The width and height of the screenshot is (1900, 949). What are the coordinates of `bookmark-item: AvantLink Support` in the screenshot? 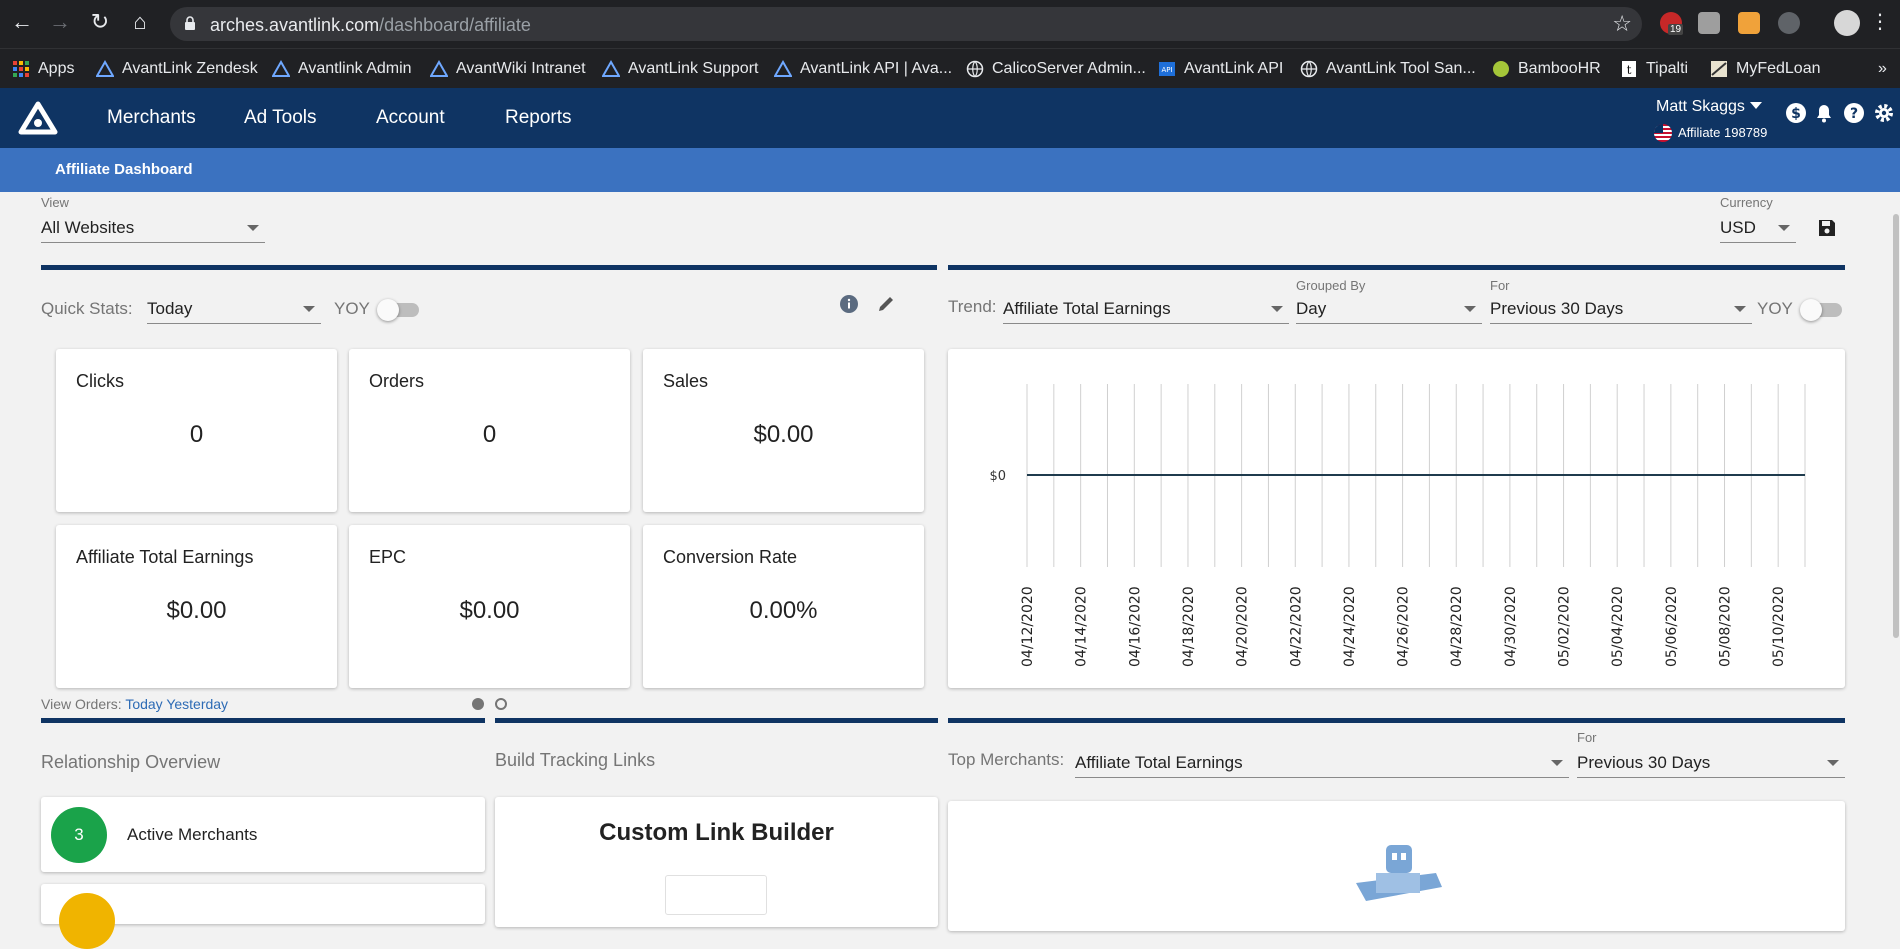 It's located at (680, 69).